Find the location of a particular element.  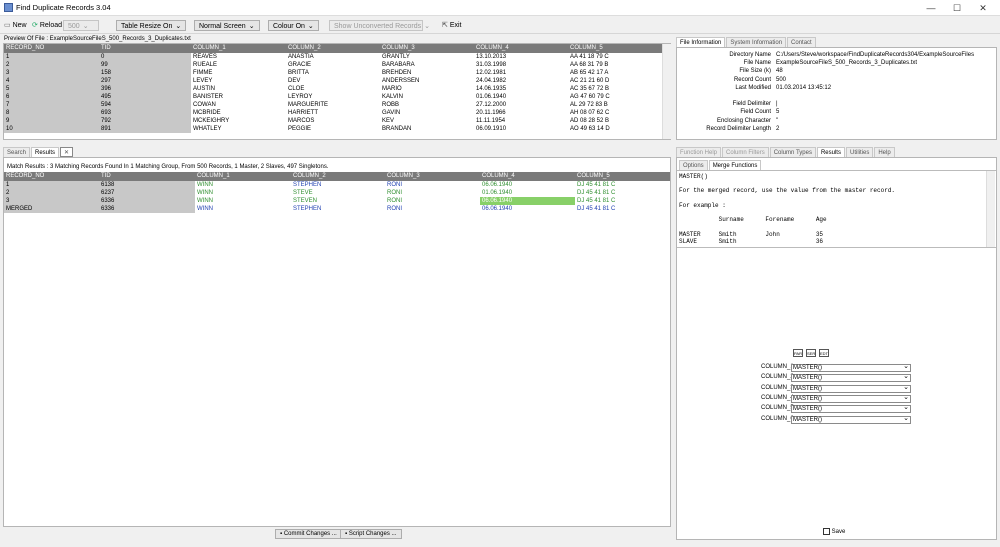

tab-contact: Contact is located at coordinates (801, 42).